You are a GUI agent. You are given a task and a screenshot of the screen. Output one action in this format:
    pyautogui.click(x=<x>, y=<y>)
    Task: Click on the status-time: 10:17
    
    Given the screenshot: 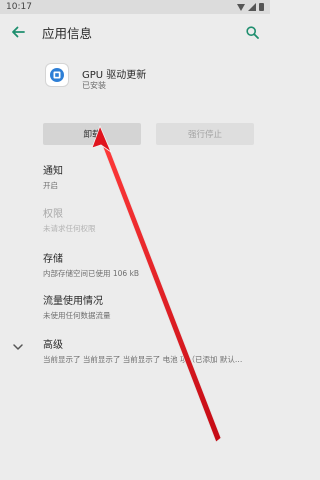 What is the action you would take?
    pyautogui.click(x=19, y=7)
    